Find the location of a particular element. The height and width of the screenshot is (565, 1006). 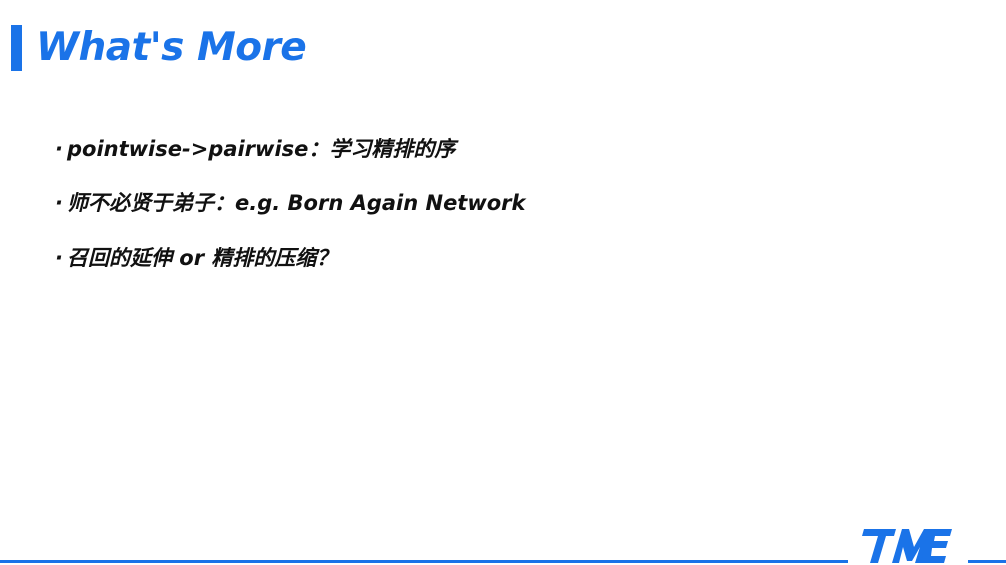

footer-divider-right is located at coordinates (987, 561).